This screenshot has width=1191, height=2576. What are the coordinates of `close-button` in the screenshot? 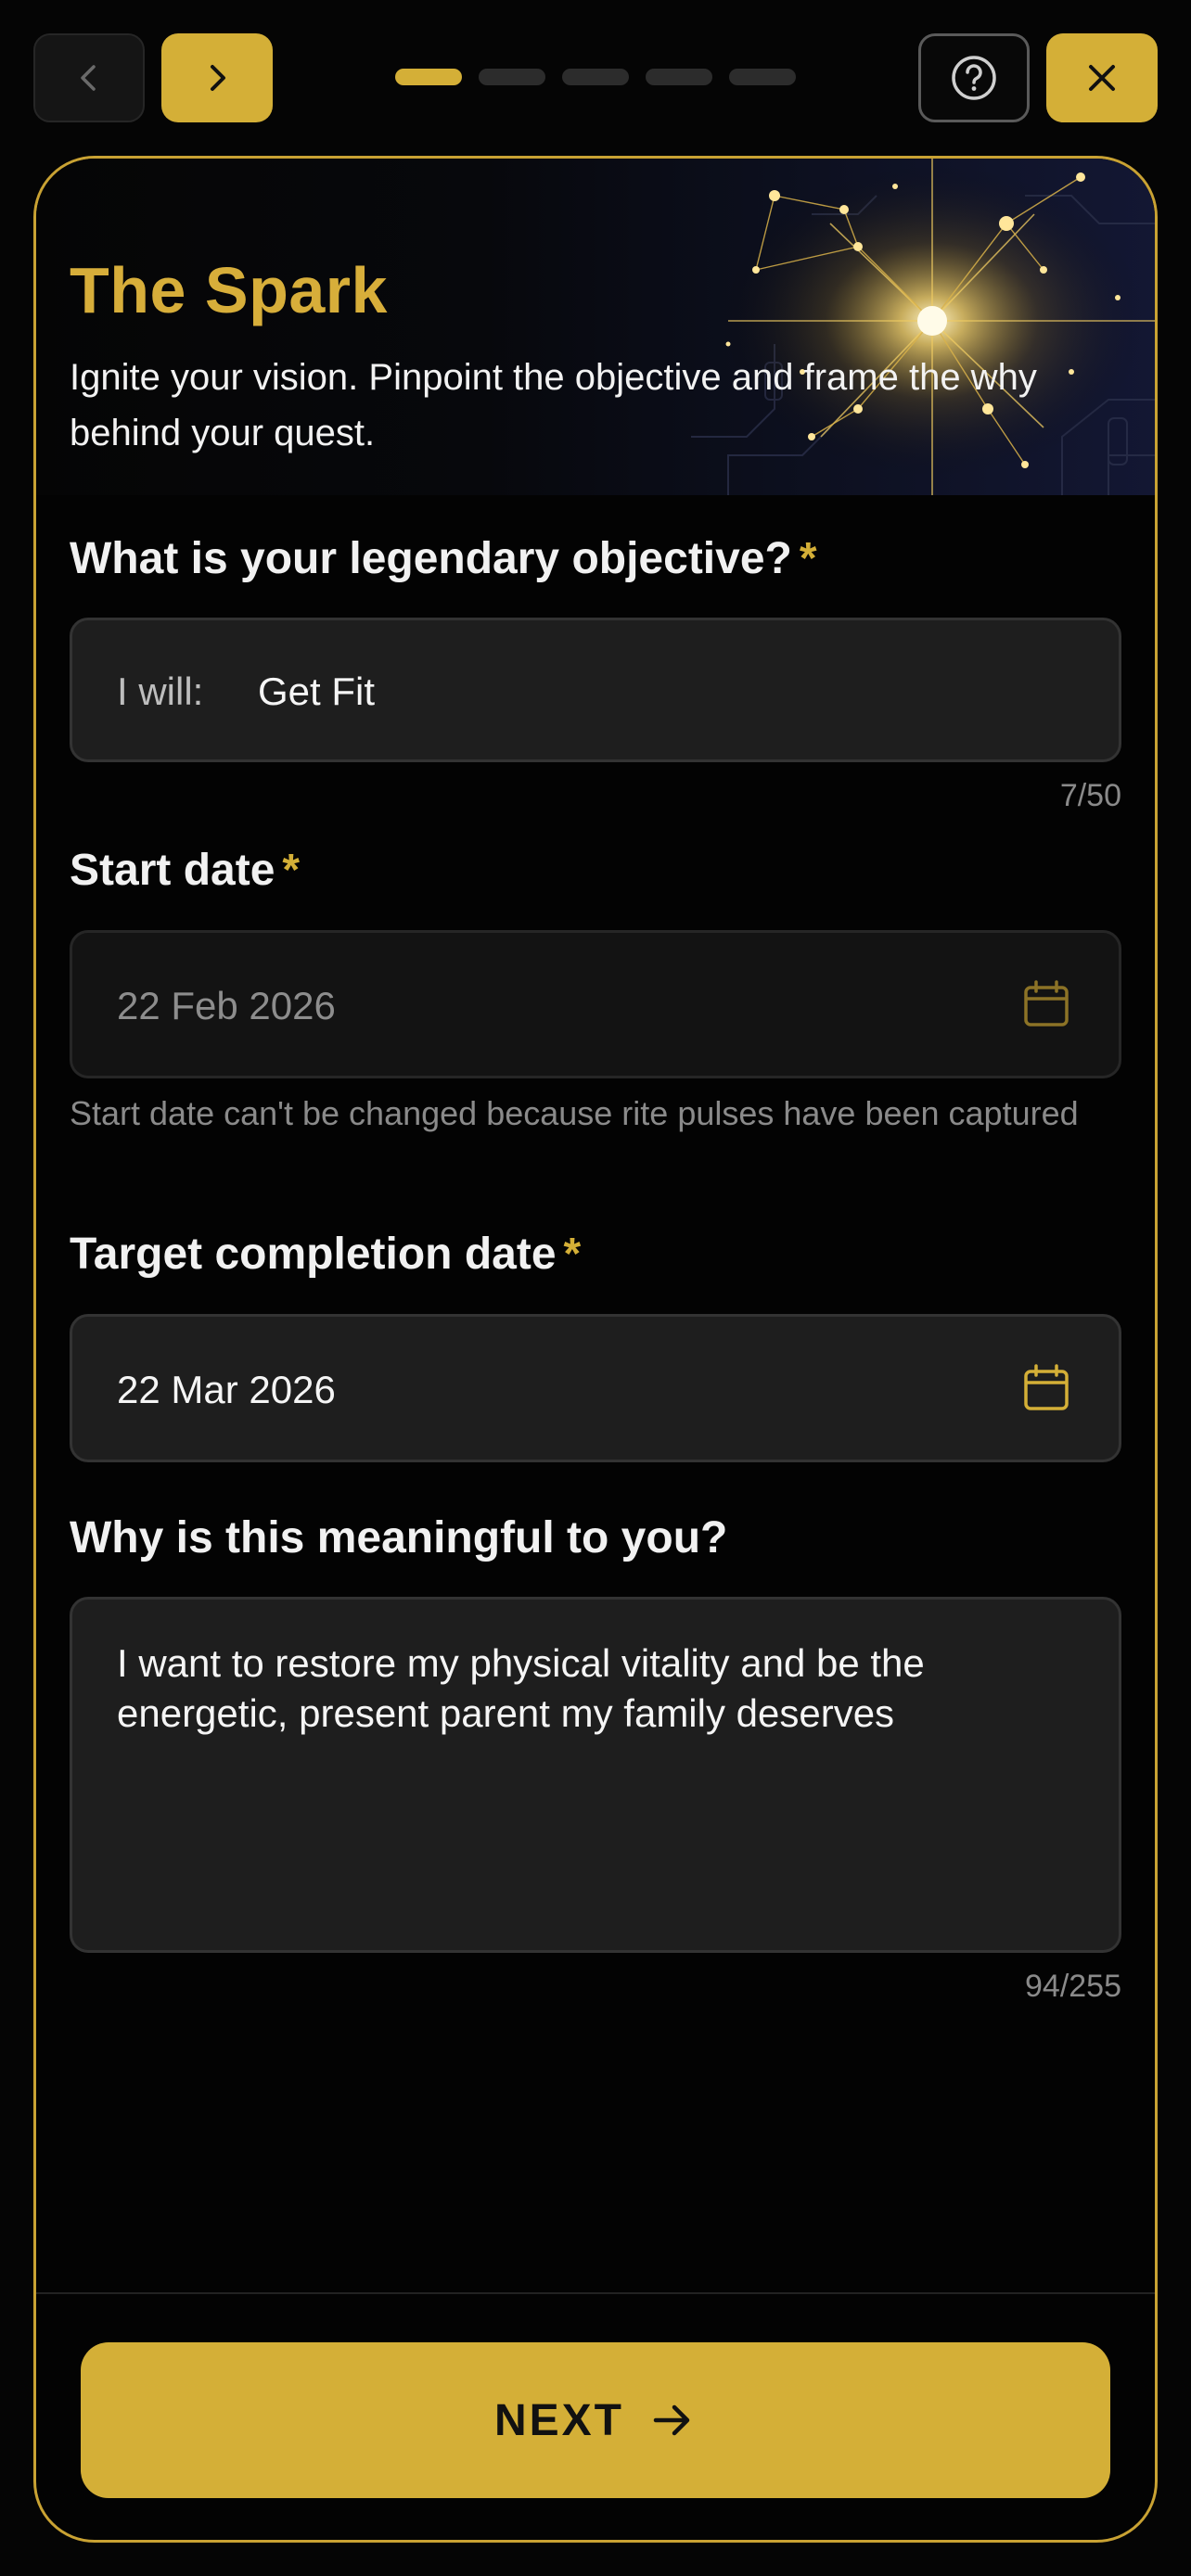 It's located at (1102, 77).